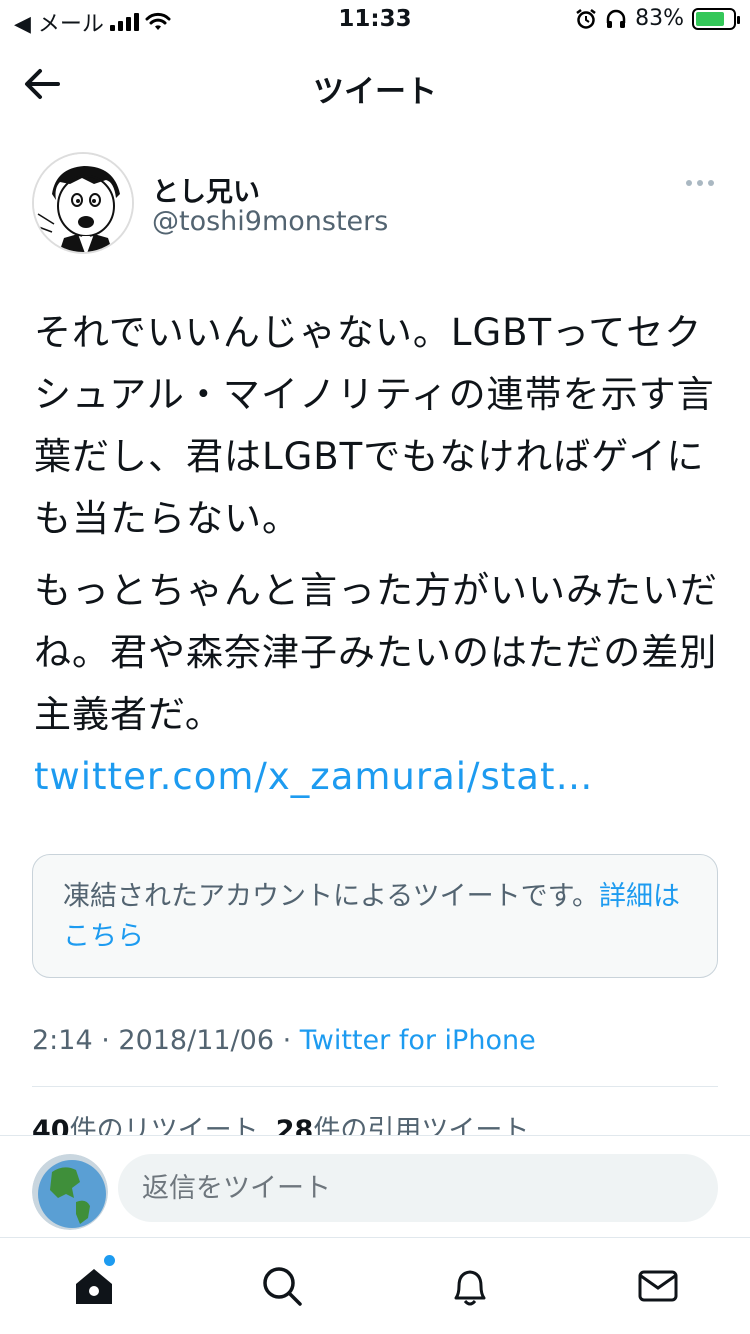 Image resolution: width=750 pixels, height=1334 pixels. I want to click on author-avatar, so click(83, 203).